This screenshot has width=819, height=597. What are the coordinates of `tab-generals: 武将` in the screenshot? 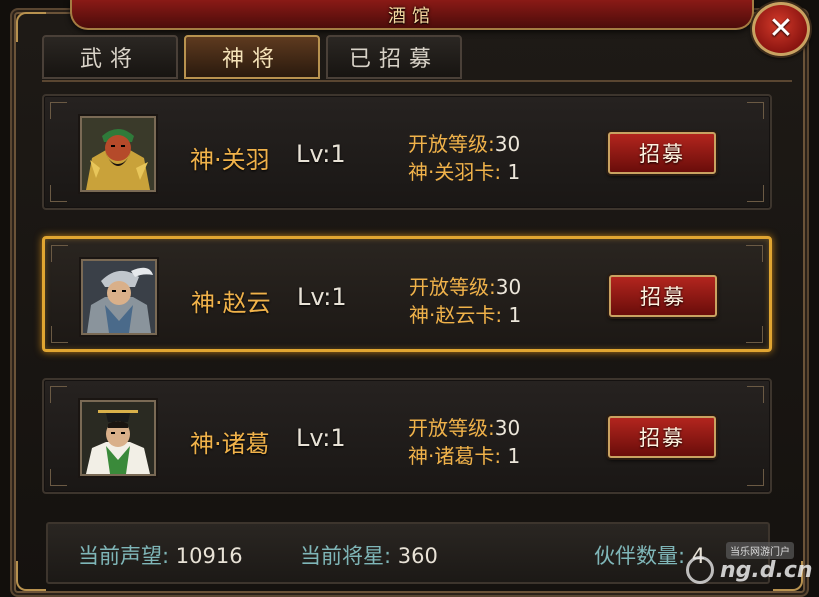 It's located at (110, 57).